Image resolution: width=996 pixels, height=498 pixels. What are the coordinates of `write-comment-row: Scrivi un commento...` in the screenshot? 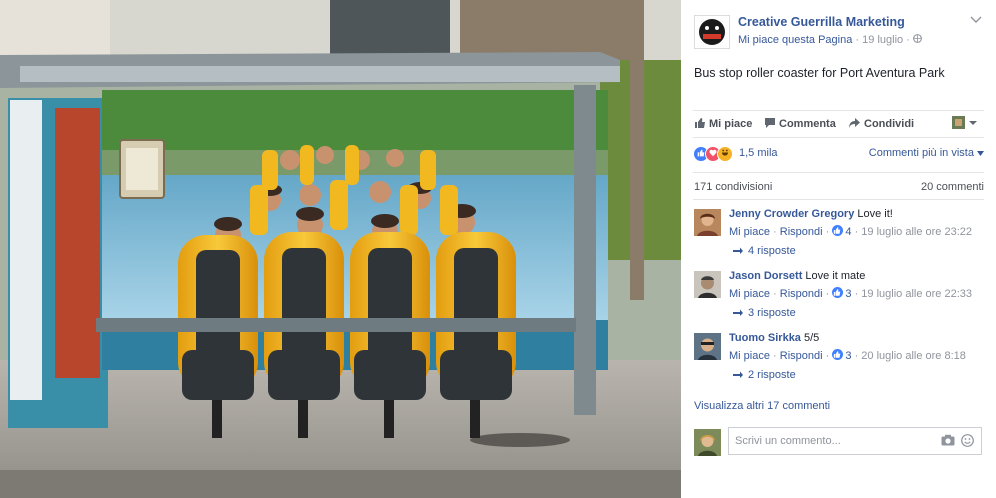 It's located at (838, 442).